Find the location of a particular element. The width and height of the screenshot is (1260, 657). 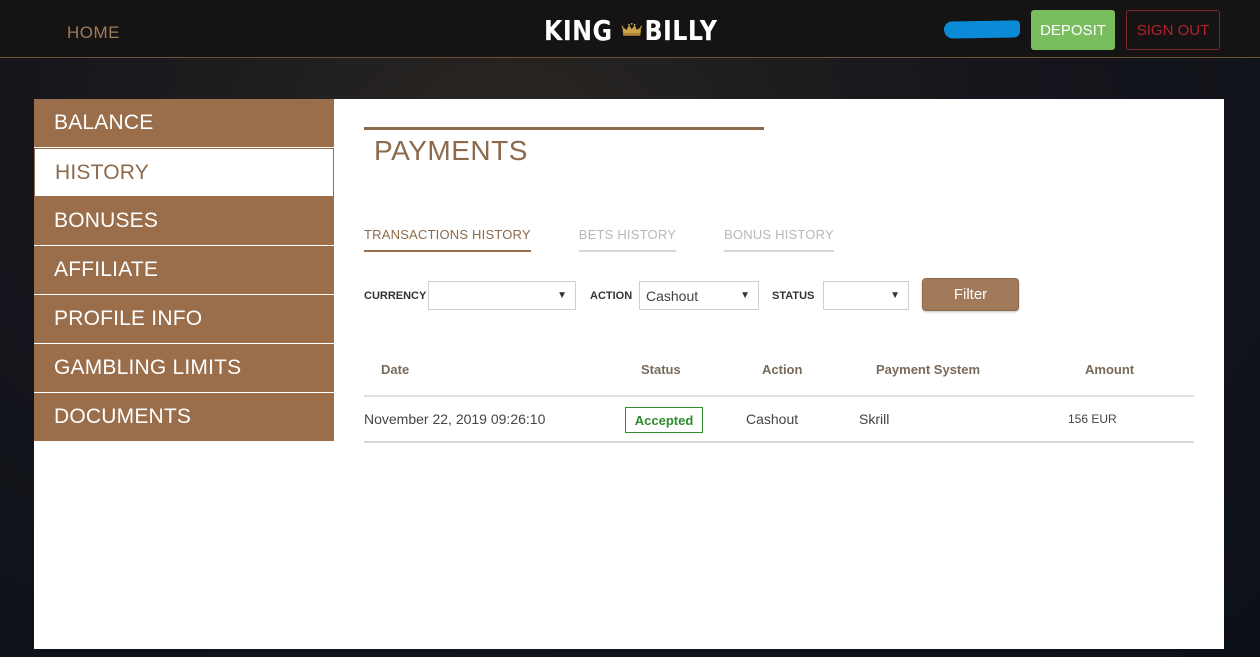

status-badge: Accepted is located at coordinates (664, 420).